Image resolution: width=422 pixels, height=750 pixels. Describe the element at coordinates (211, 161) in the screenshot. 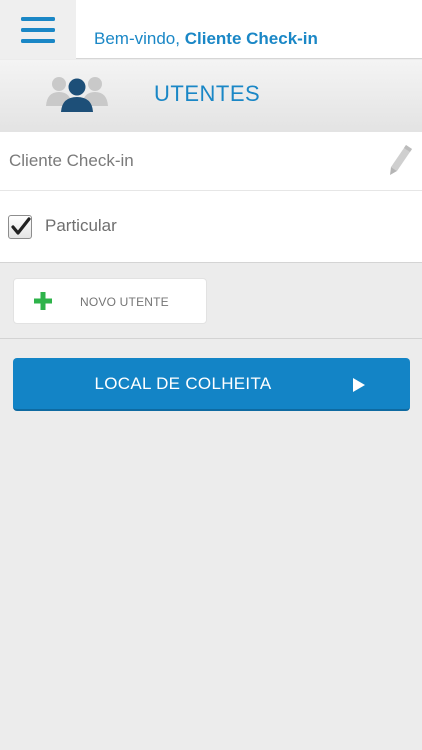

I see `client-row: Cliente Check-in` at that location.